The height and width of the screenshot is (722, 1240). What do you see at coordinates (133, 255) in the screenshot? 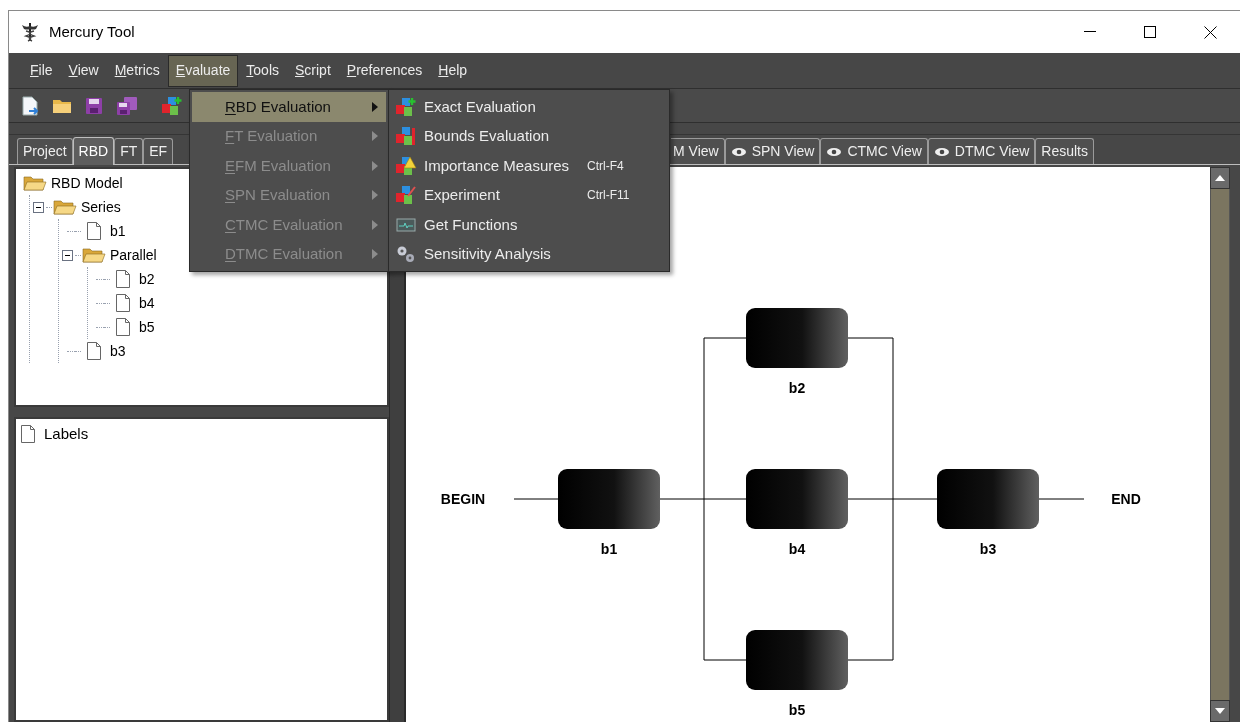
I see `tree-item: Parallel` at bounding box center [133, 255].